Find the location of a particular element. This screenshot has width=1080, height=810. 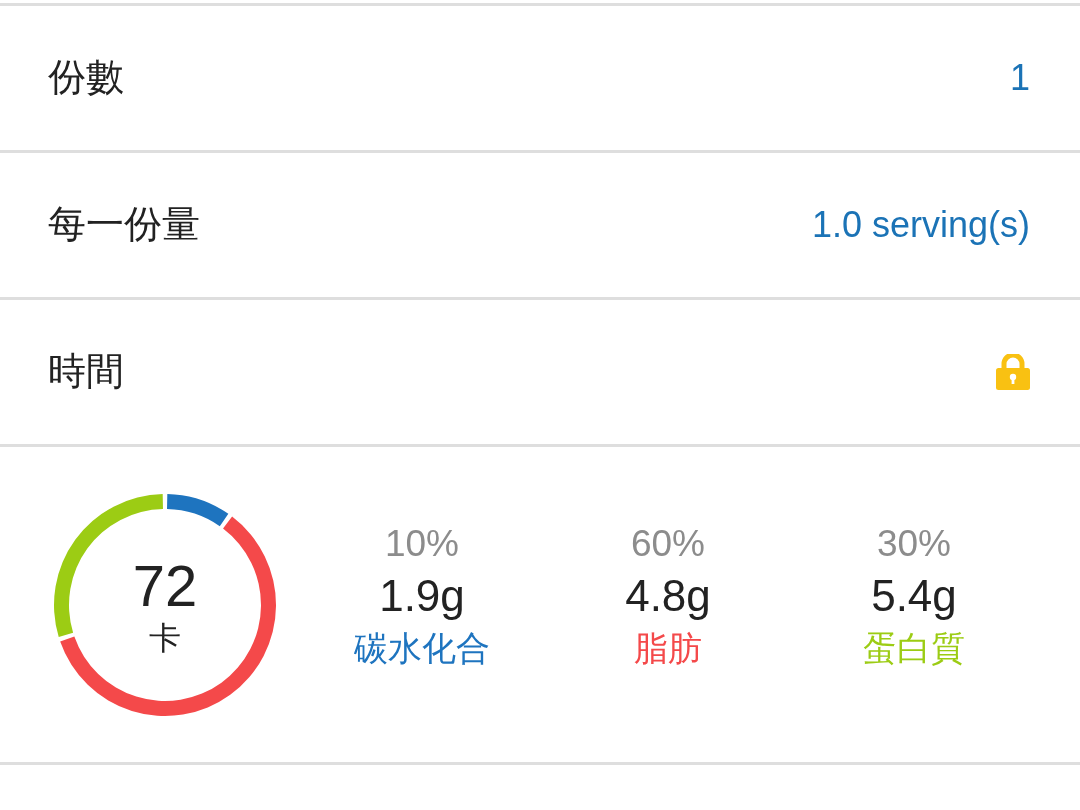

field-value: 1 is located at coordinates (1019, 78).